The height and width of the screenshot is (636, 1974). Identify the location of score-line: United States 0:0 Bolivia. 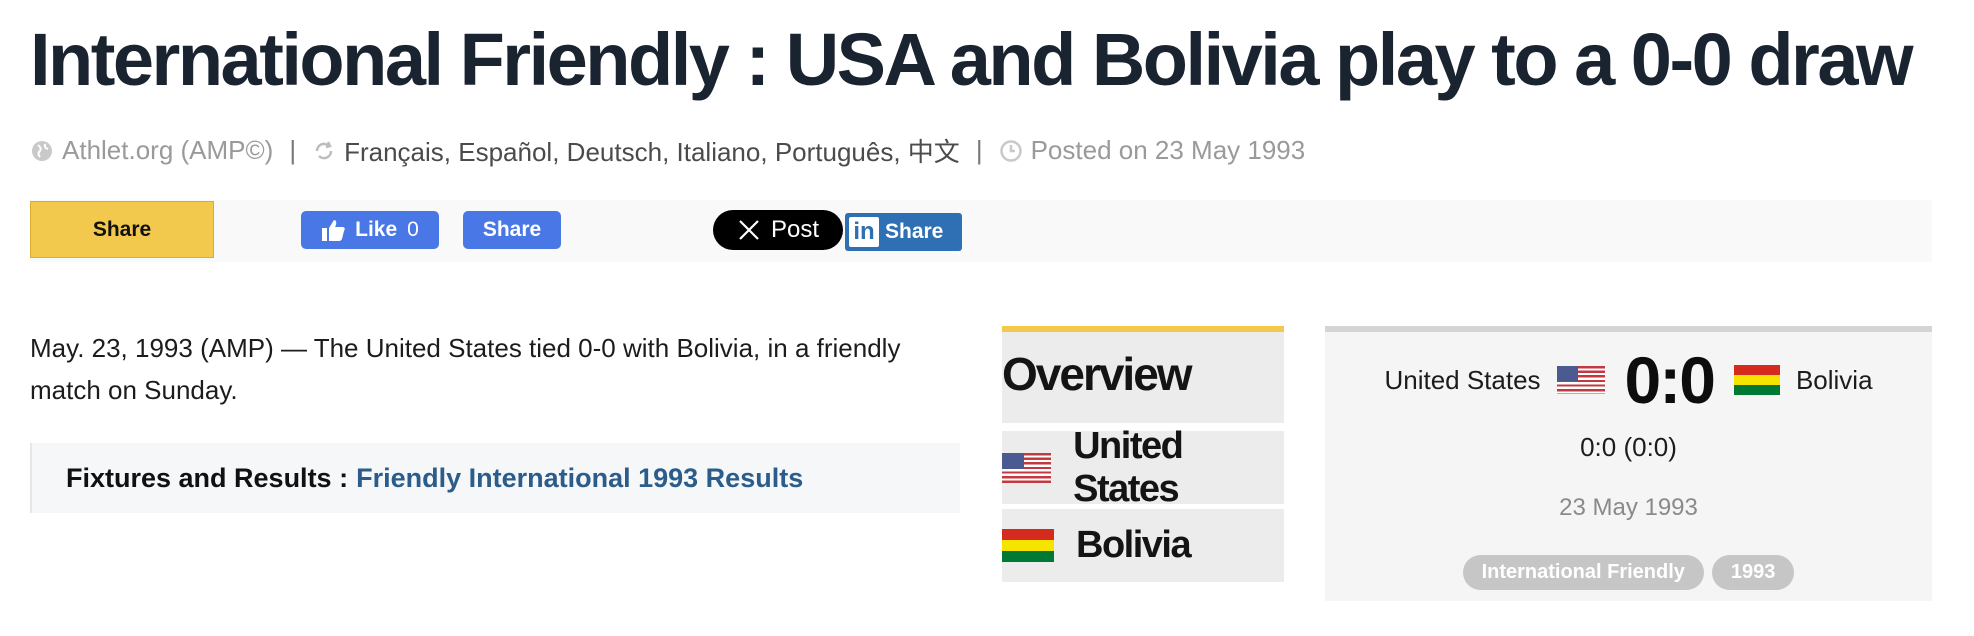
(1628, 380).